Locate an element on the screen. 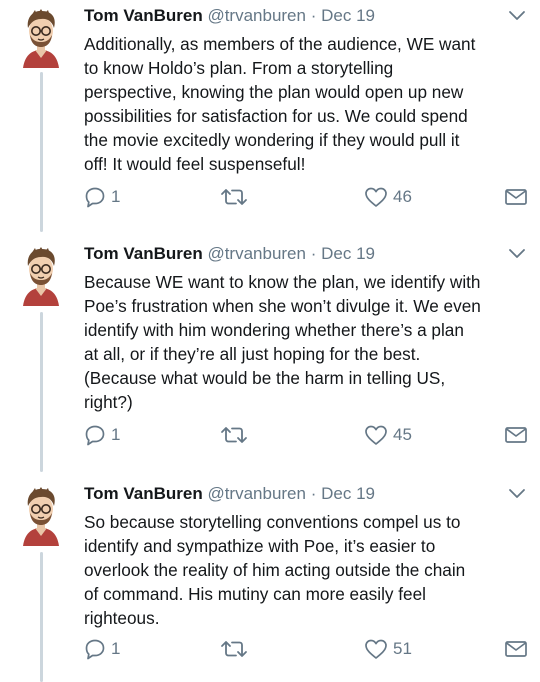 This screenshot has height=682, width=540. like-button: 45 is located at coordinates (388, 435).